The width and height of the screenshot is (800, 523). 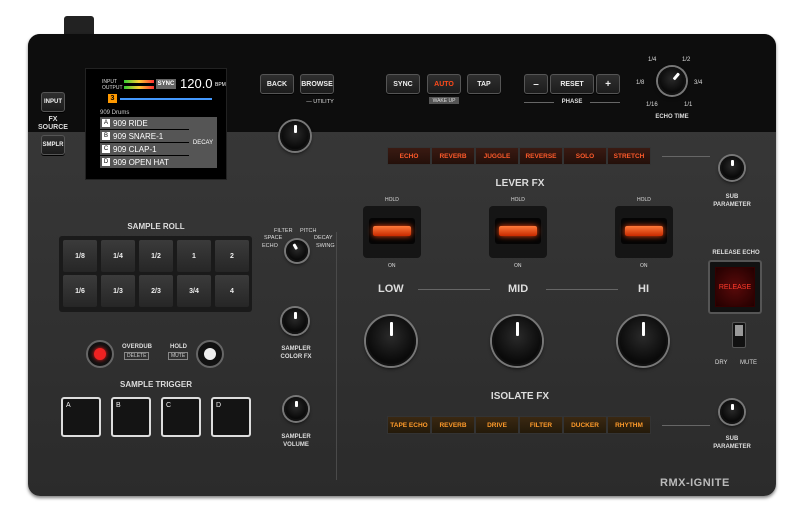 I want to click on lever-low, so click(x=392, y=232).